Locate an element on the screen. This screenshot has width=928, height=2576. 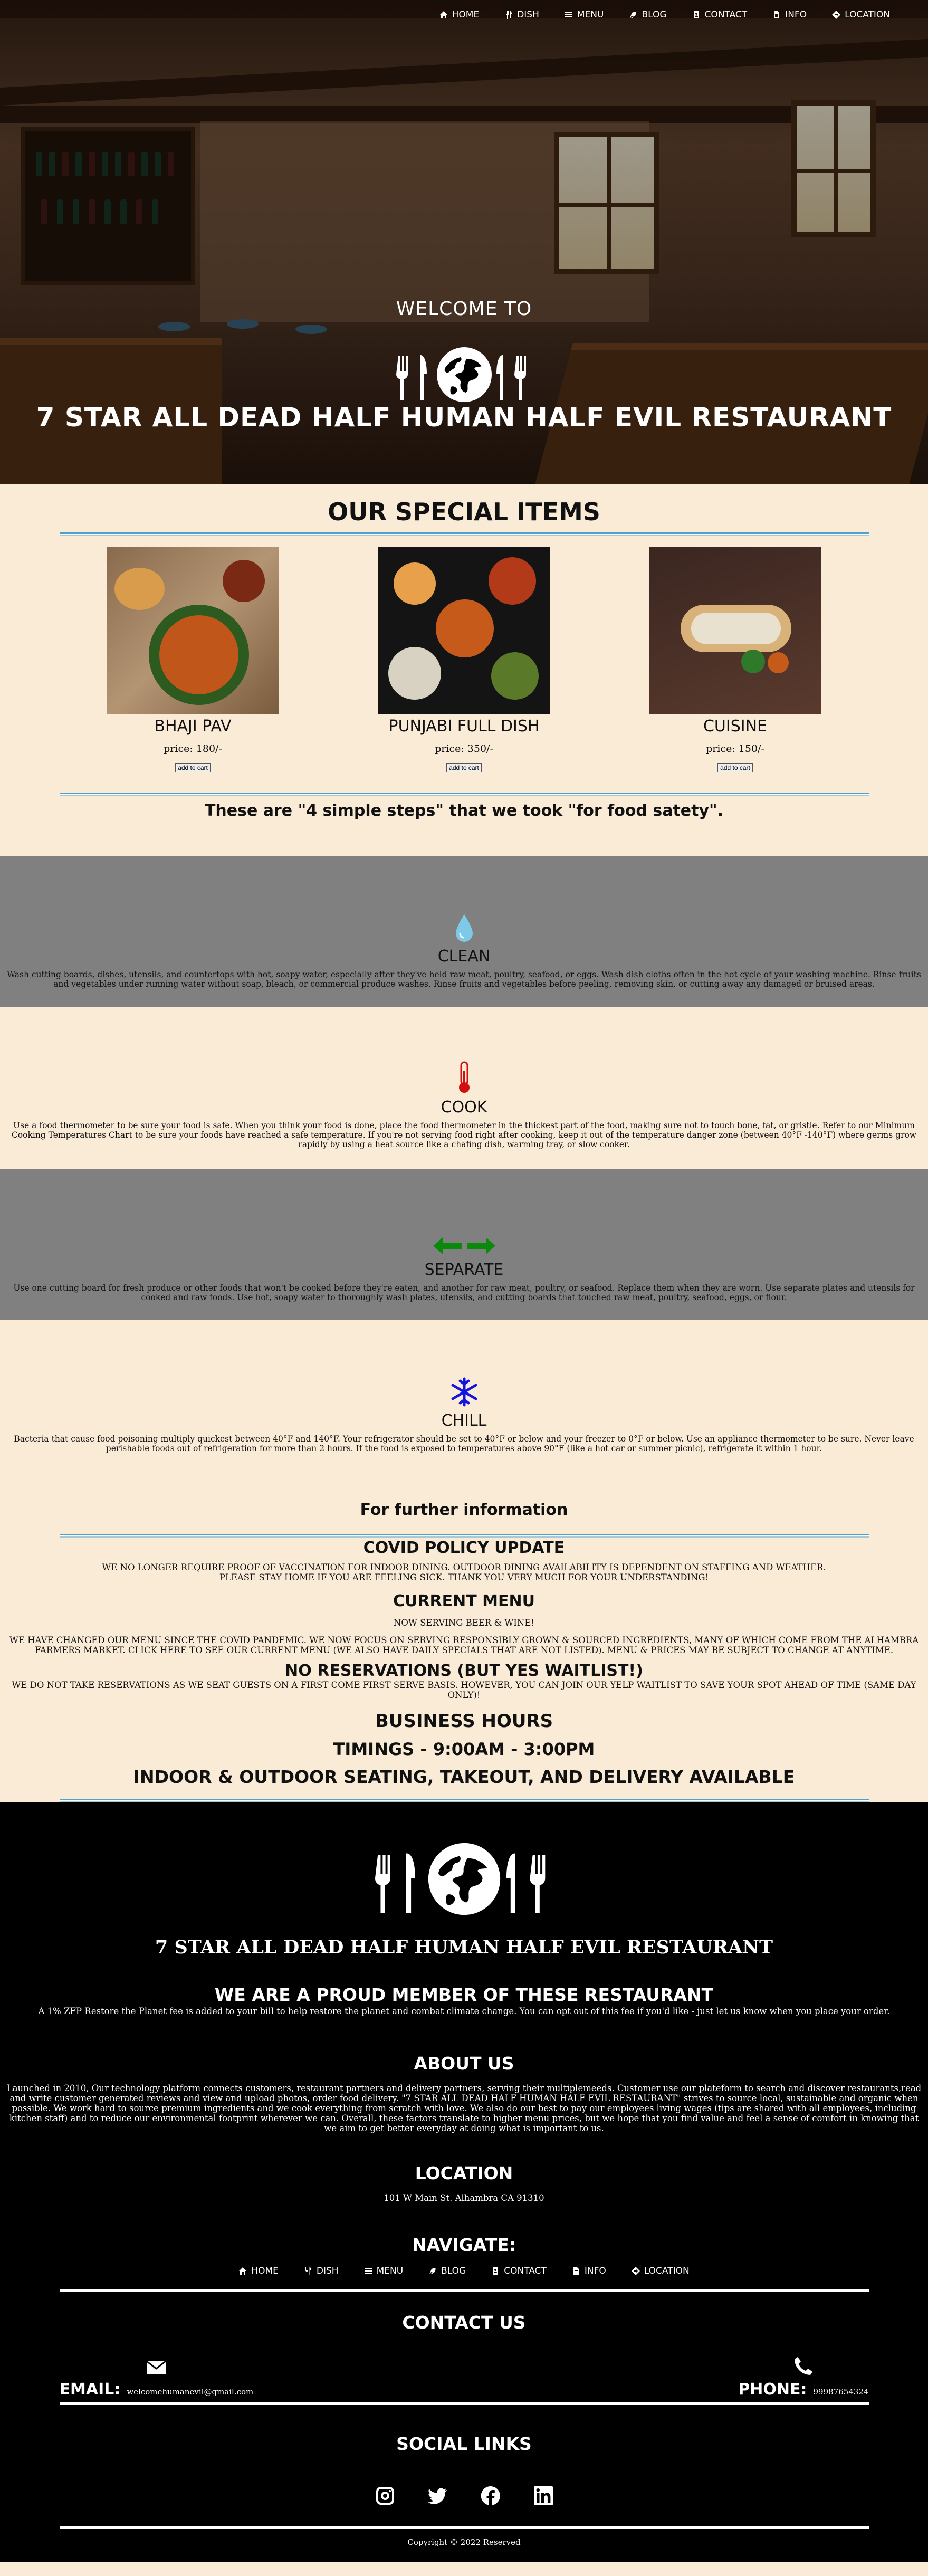
navigate-title: NAVIGATE: is located at coordinates (464, 2245).